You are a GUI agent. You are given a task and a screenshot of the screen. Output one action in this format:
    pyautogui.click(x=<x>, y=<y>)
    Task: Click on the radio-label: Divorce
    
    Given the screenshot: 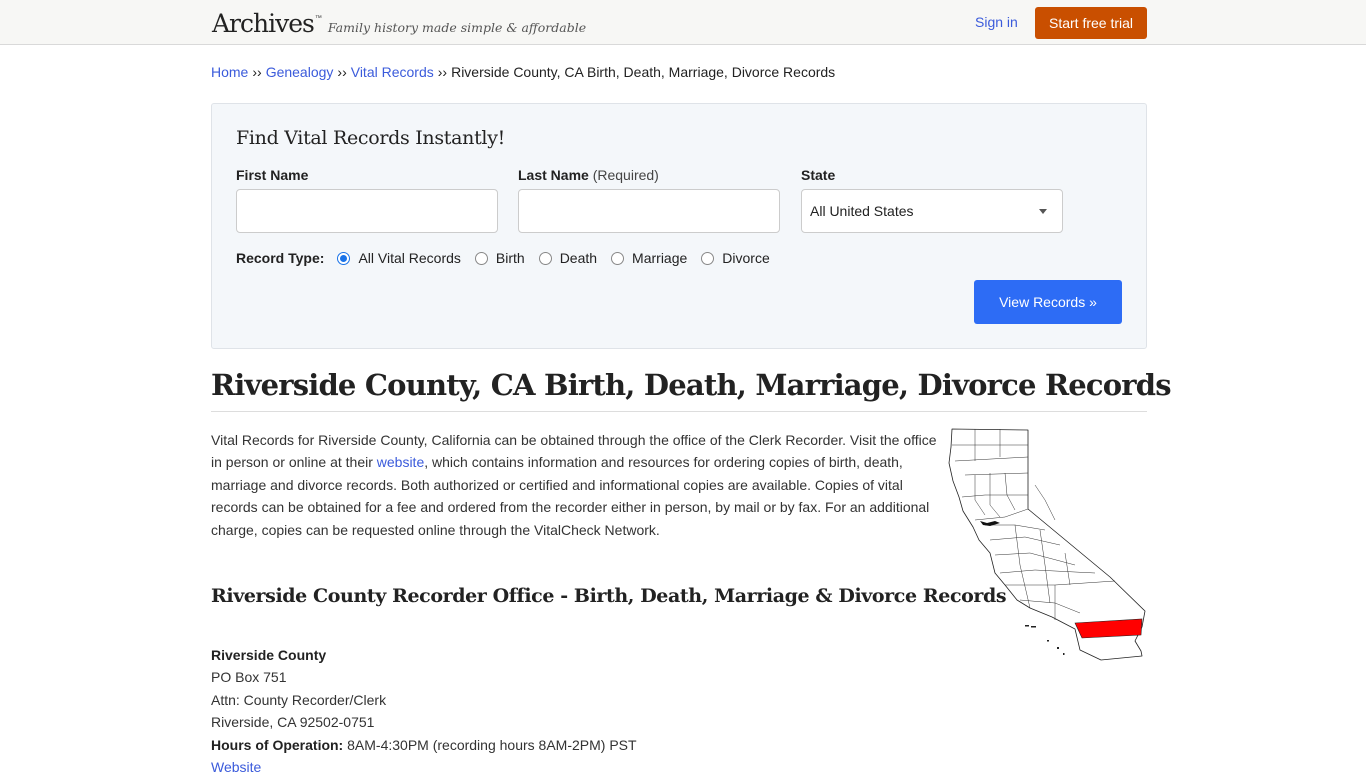 What is the action you would take?
    pyautogui.click(x=746, y=258)
    